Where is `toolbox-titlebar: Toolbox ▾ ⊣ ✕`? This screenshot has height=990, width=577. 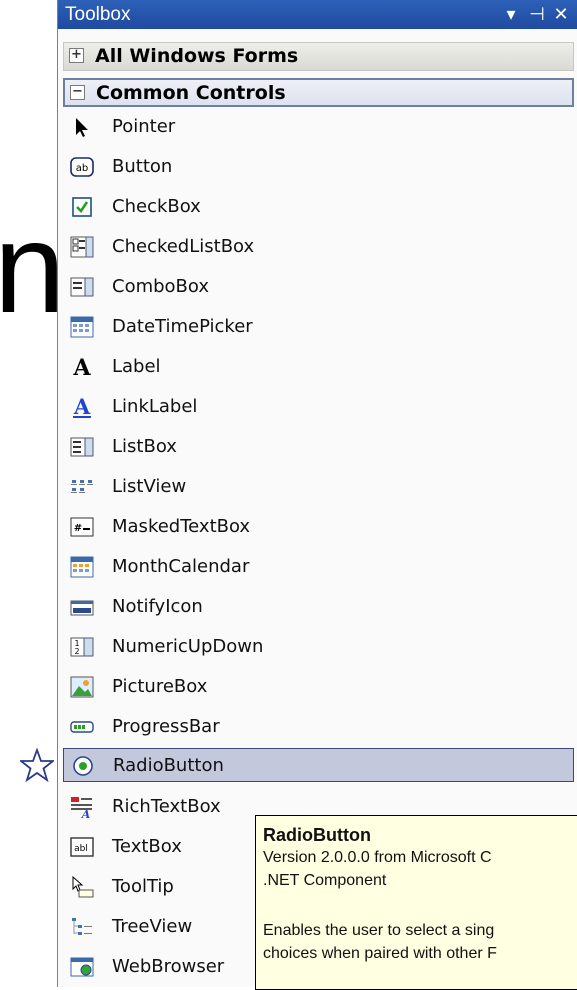 toolbox-titlebar: Toolbox ▾ ⊣ ✕ is located at coordinates (317, 14).